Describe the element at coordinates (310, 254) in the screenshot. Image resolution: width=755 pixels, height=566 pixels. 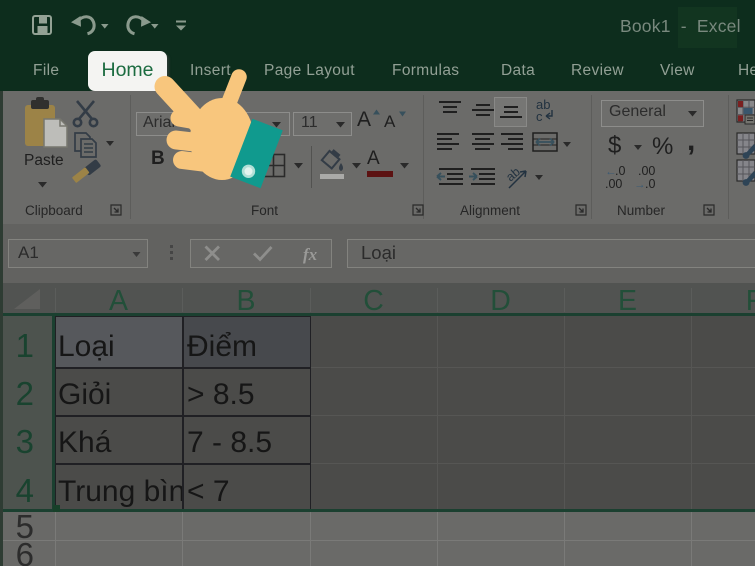
I see `svg-text: fx` at that location.